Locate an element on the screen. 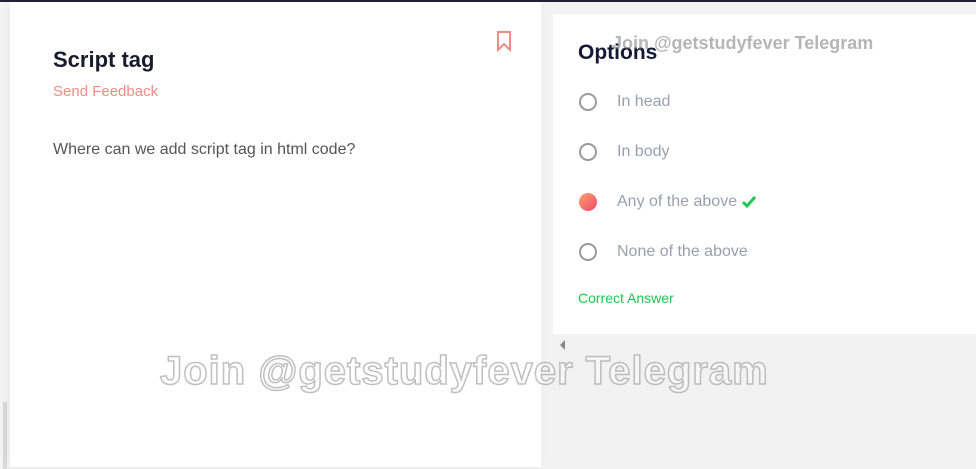 This screenshot has width=976, height=469. left-panel is located at coordinates (5, 235).